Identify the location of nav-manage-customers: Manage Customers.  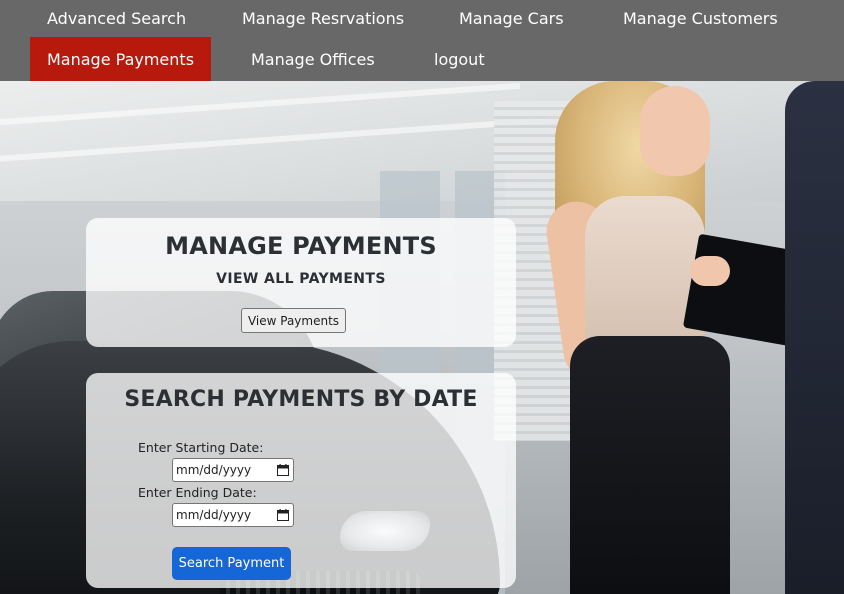
(700, 21).